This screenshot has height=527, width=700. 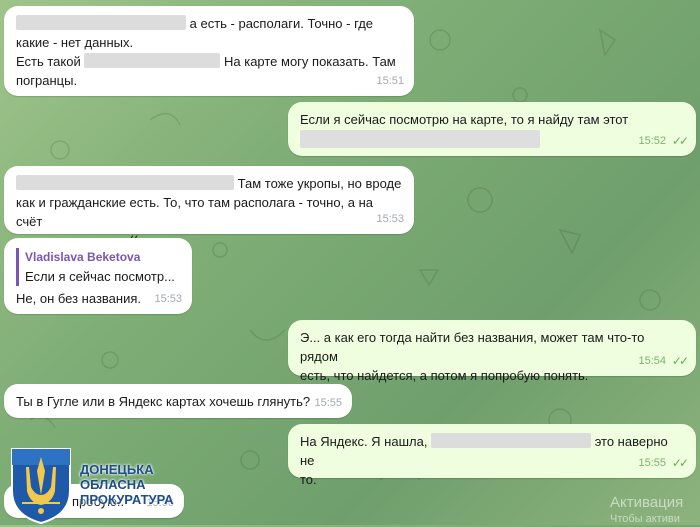 What do you see at coordinates (83, 257) in the screenshot?
I see `reply-author-name: Vladislava Beketova` at bounding box center [83, 257].